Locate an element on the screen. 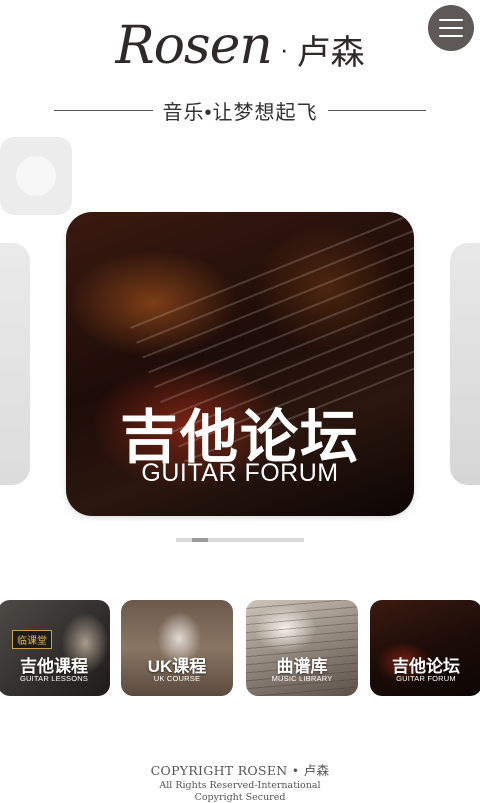  logo-latin-text: Rosen is located at coordinates (193, 46).